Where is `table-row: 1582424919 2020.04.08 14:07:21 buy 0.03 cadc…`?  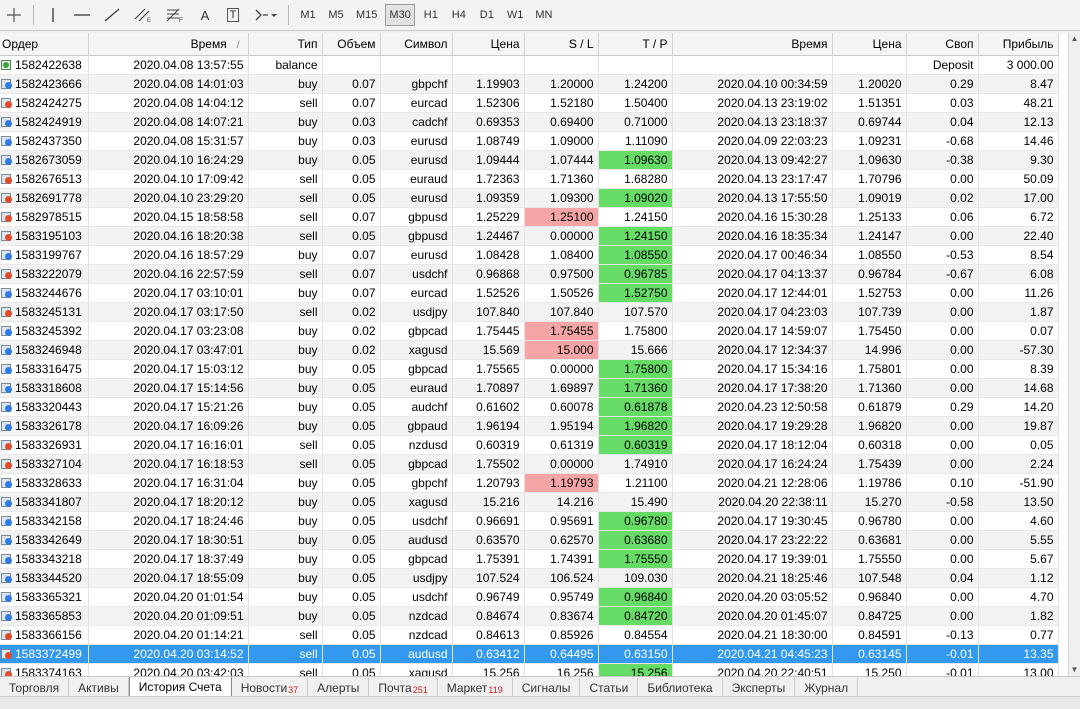
table-row: 1582424919 2020.04.08 14:07:21 buy 0.03 cadc… is located at coordinates (529, 122).